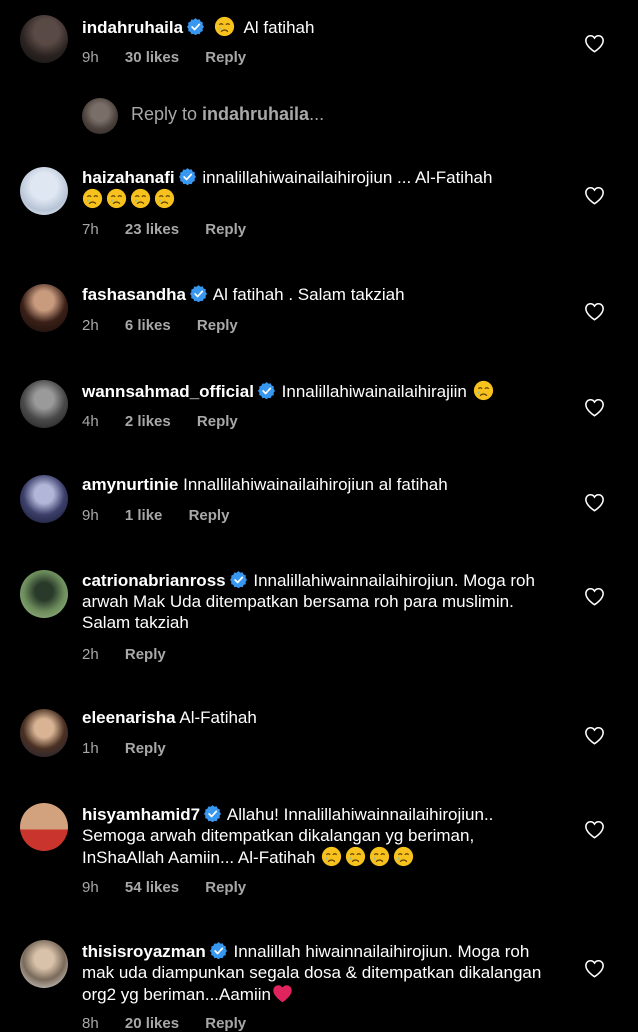 Image resolution: width=638 pixels, height=1032 pixels. What do you see at coordinates (90, 748) in the screenshot?
I see `comment-time: 1h` at bounding box center [90, 748].